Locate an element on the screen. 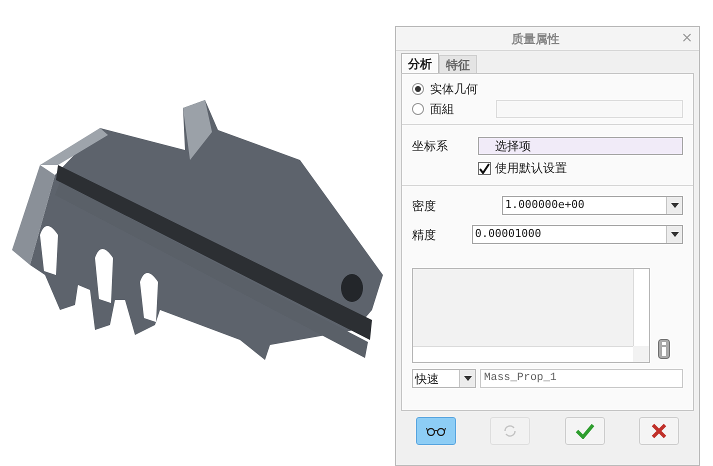 The image size is (713, 466). mode-dropdown: 快速 is located at coordinates (444, 378).